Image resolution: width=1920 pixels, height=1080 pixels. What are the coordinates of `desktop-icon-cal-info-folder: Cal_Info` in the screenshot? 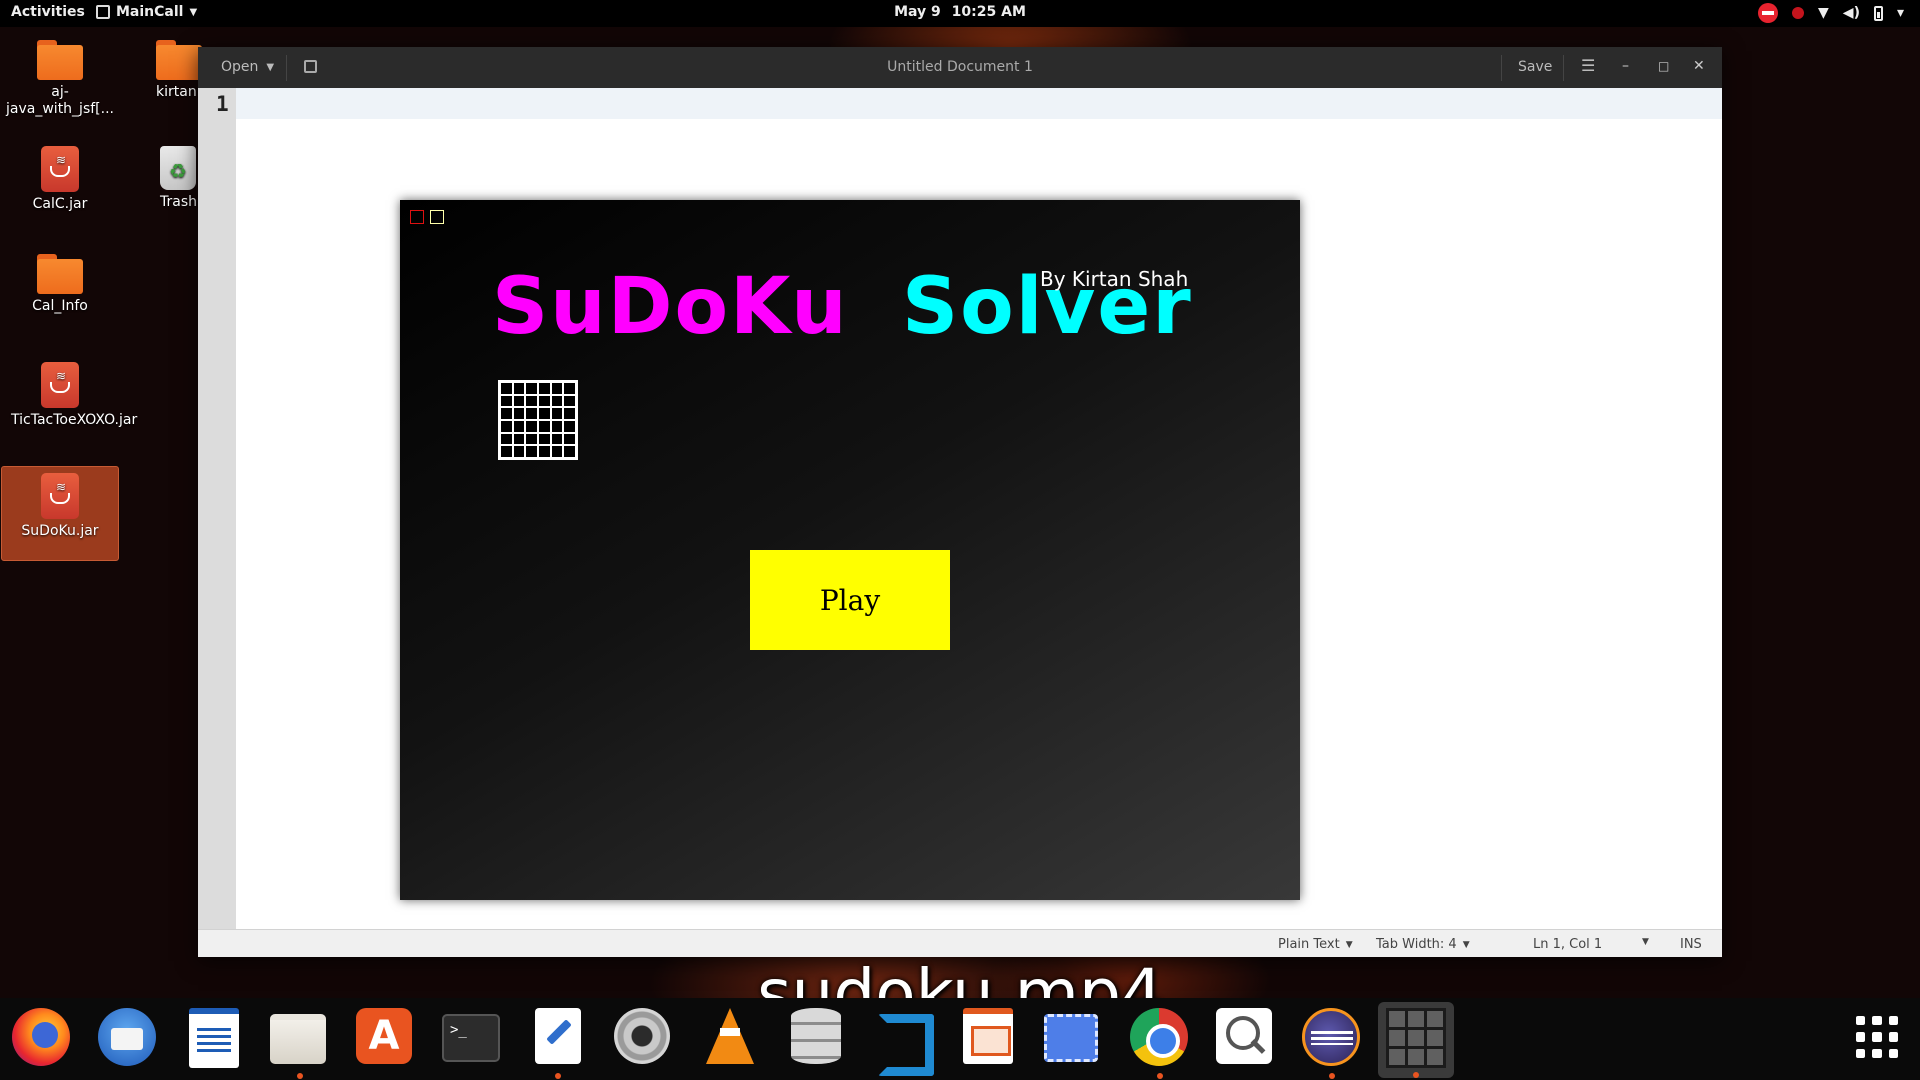 It's located at (60, 284).